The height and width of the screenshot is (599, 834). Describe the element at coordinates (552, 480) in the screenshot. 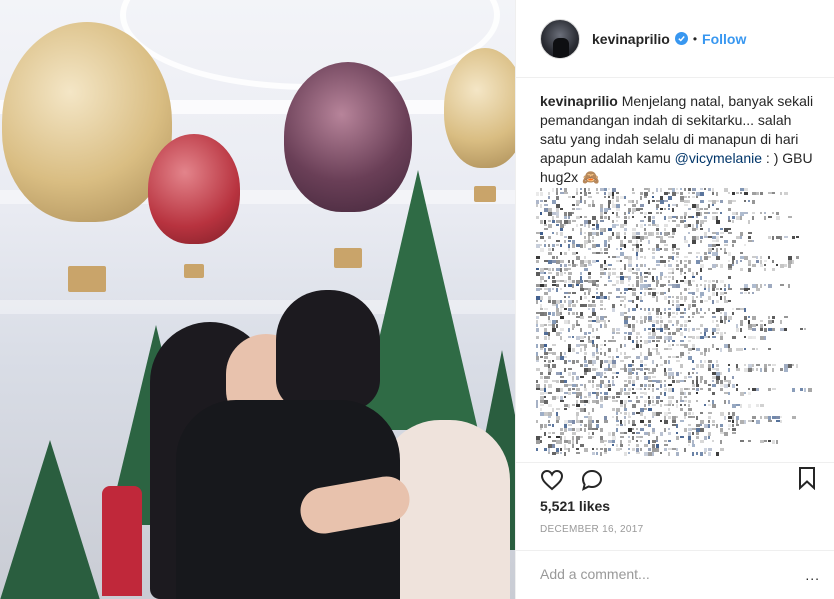

I see `heart-icon` at that location.